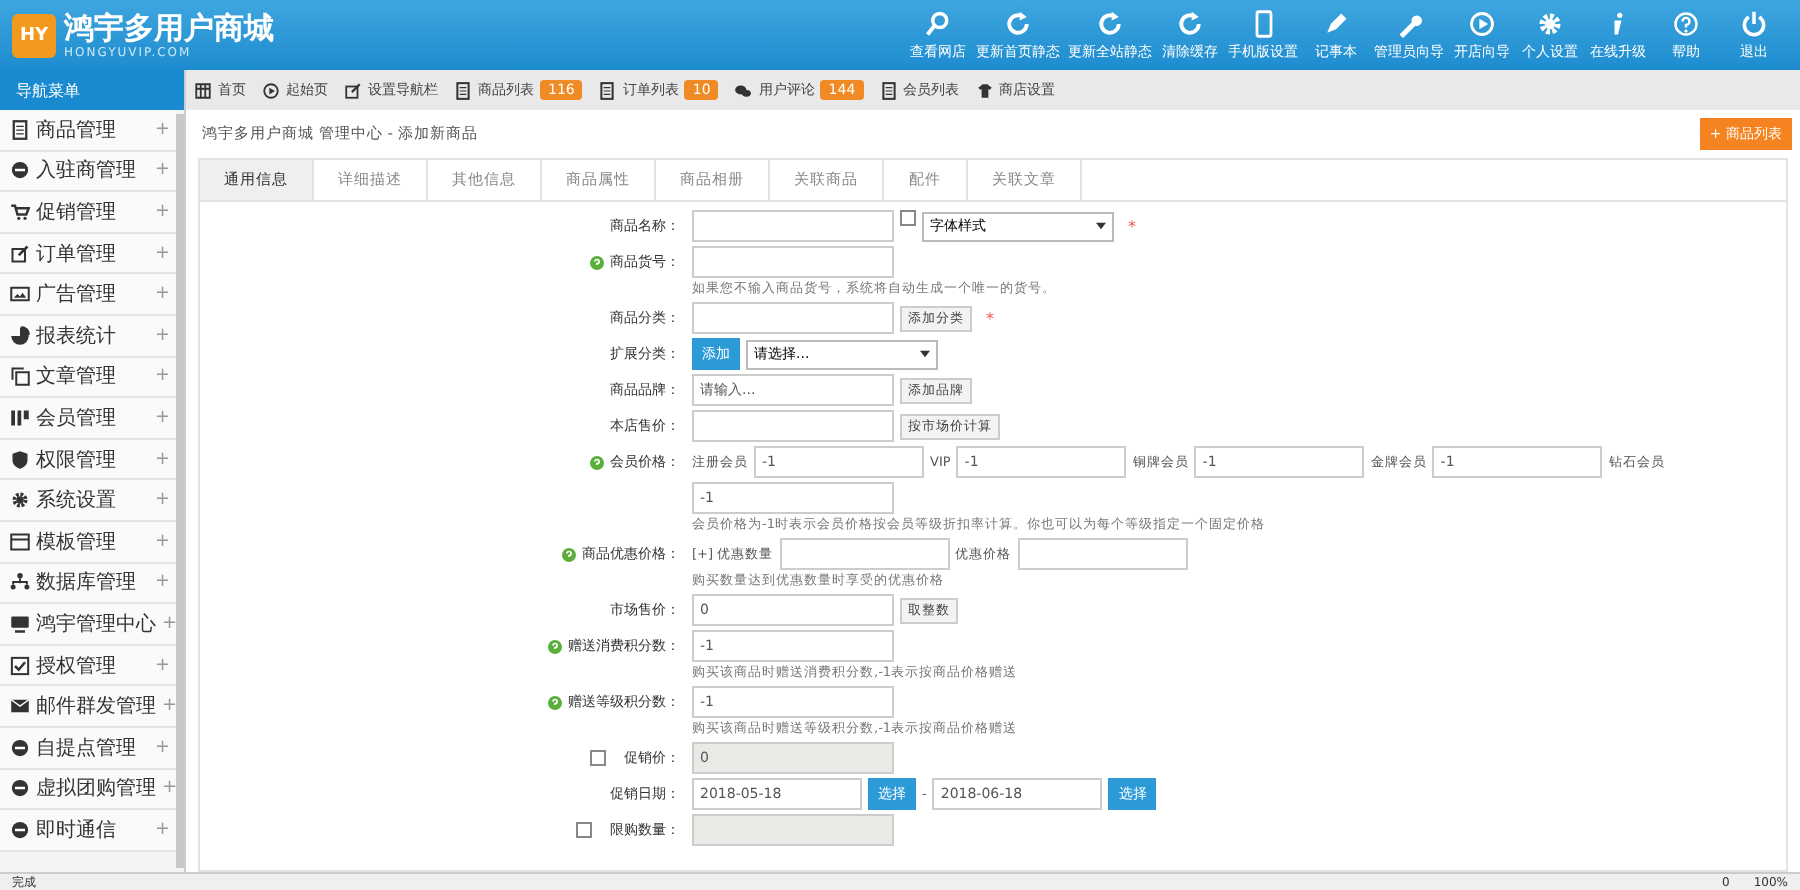 The width and height of the screenshot is (1800, 890). Describe the element at coordinates (1754, 23) in the screenshot. I see `power-icon` at that location.